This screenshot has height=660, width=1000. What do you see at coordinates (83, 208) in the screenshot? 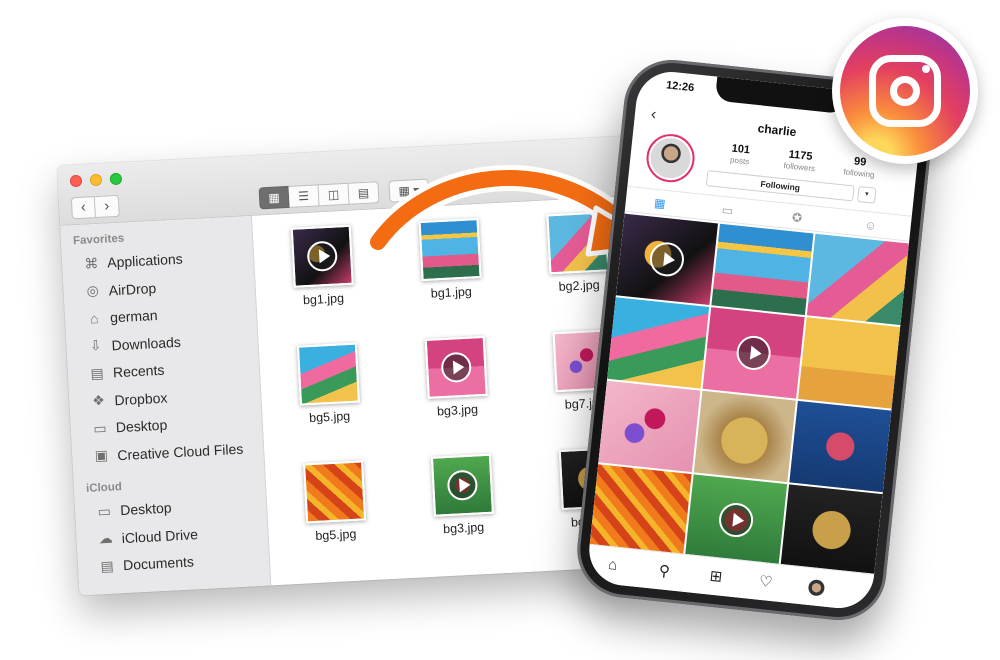
I see `back-button: ‹` at bounding box center [83, 208].